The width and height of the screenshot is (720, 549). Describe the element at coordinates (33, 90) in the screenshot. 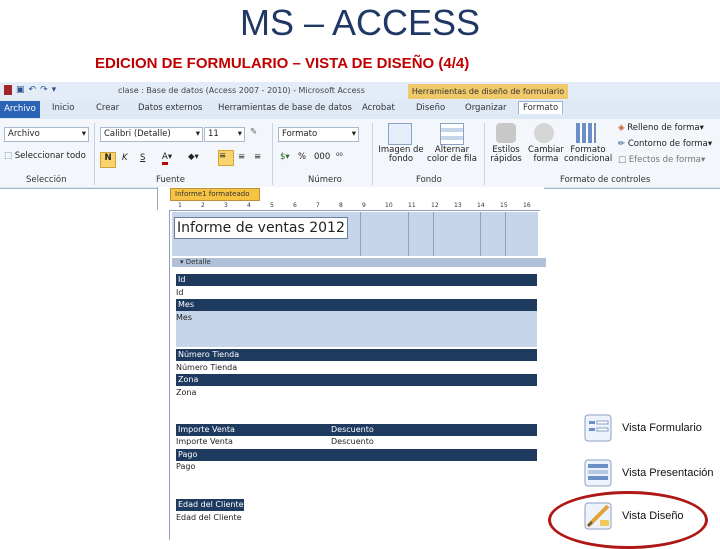

I see `undo-icon: ↶` at that location.